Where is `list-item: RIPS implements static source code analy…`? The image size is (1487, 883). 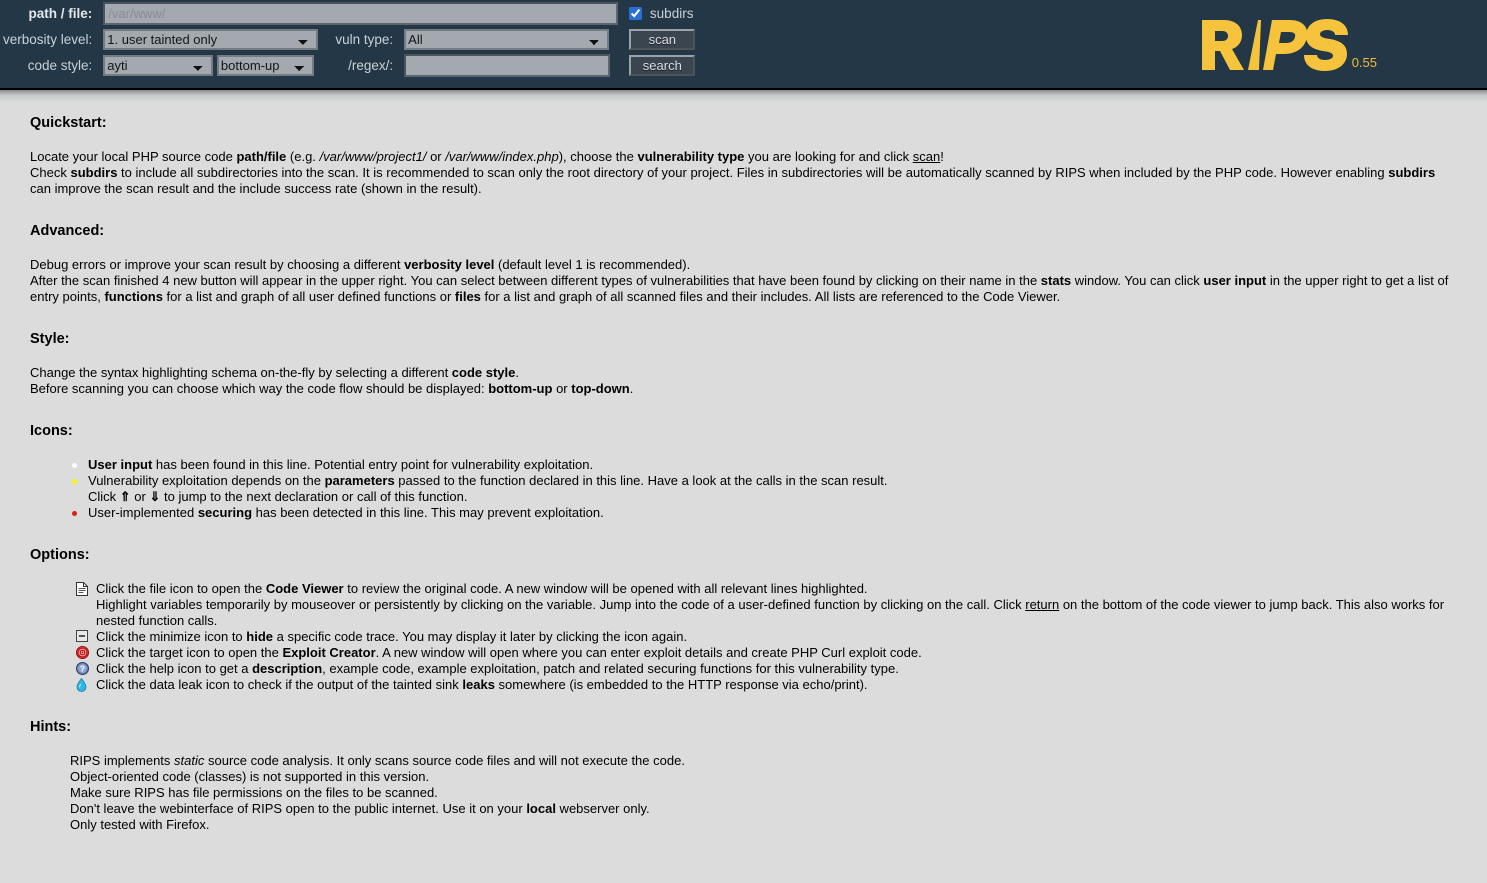
list-item: RIPS implements static source code analy… is located at coordinates (763, 761).